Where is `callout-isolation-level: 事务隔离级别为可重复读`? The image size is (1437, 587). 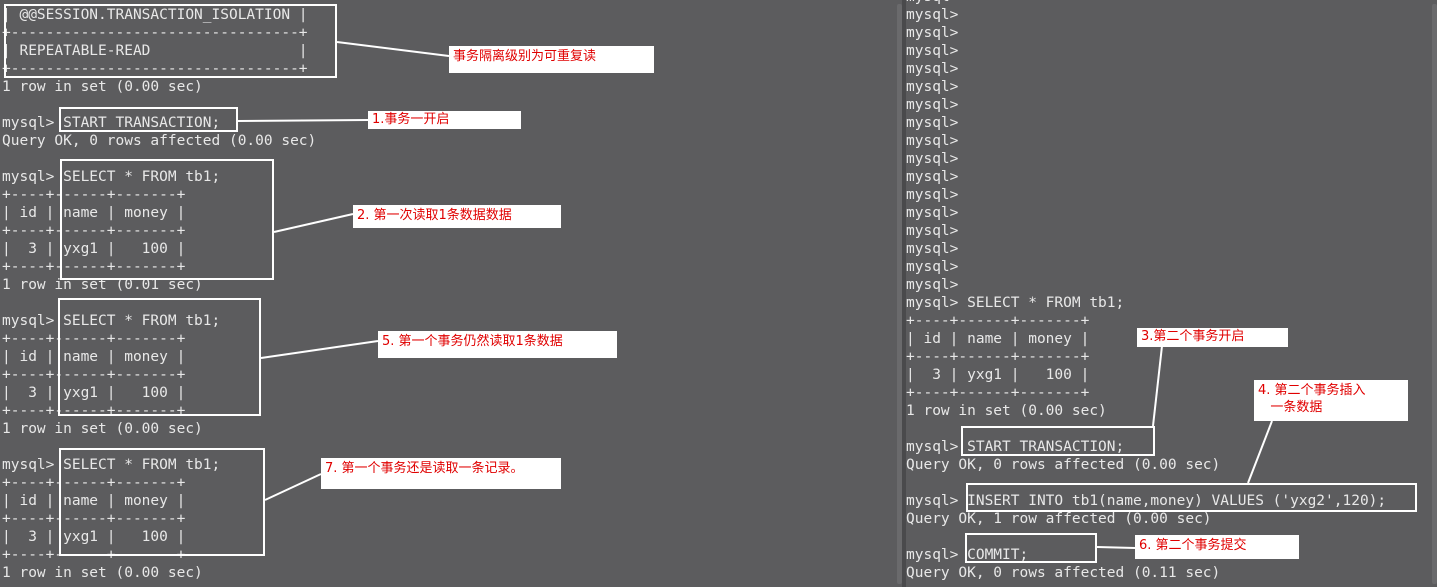 callout-isolation-level: 事务隔离级别为可重复读 is located at coordinates (551, 59).